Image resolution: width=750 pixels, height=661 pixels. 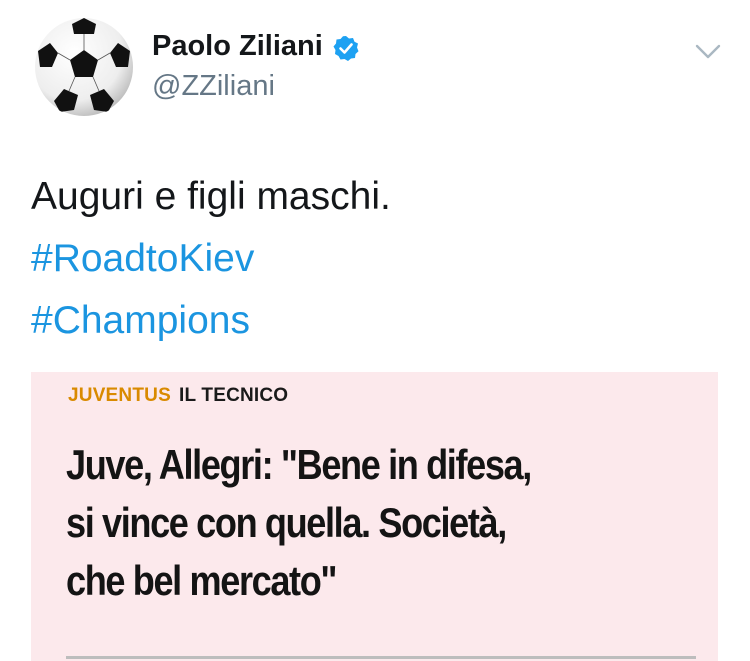 What do you see at coordinates (708, 52) in the screenshot?
I see `chevron-down-icon` at bounding box center [708, 52].